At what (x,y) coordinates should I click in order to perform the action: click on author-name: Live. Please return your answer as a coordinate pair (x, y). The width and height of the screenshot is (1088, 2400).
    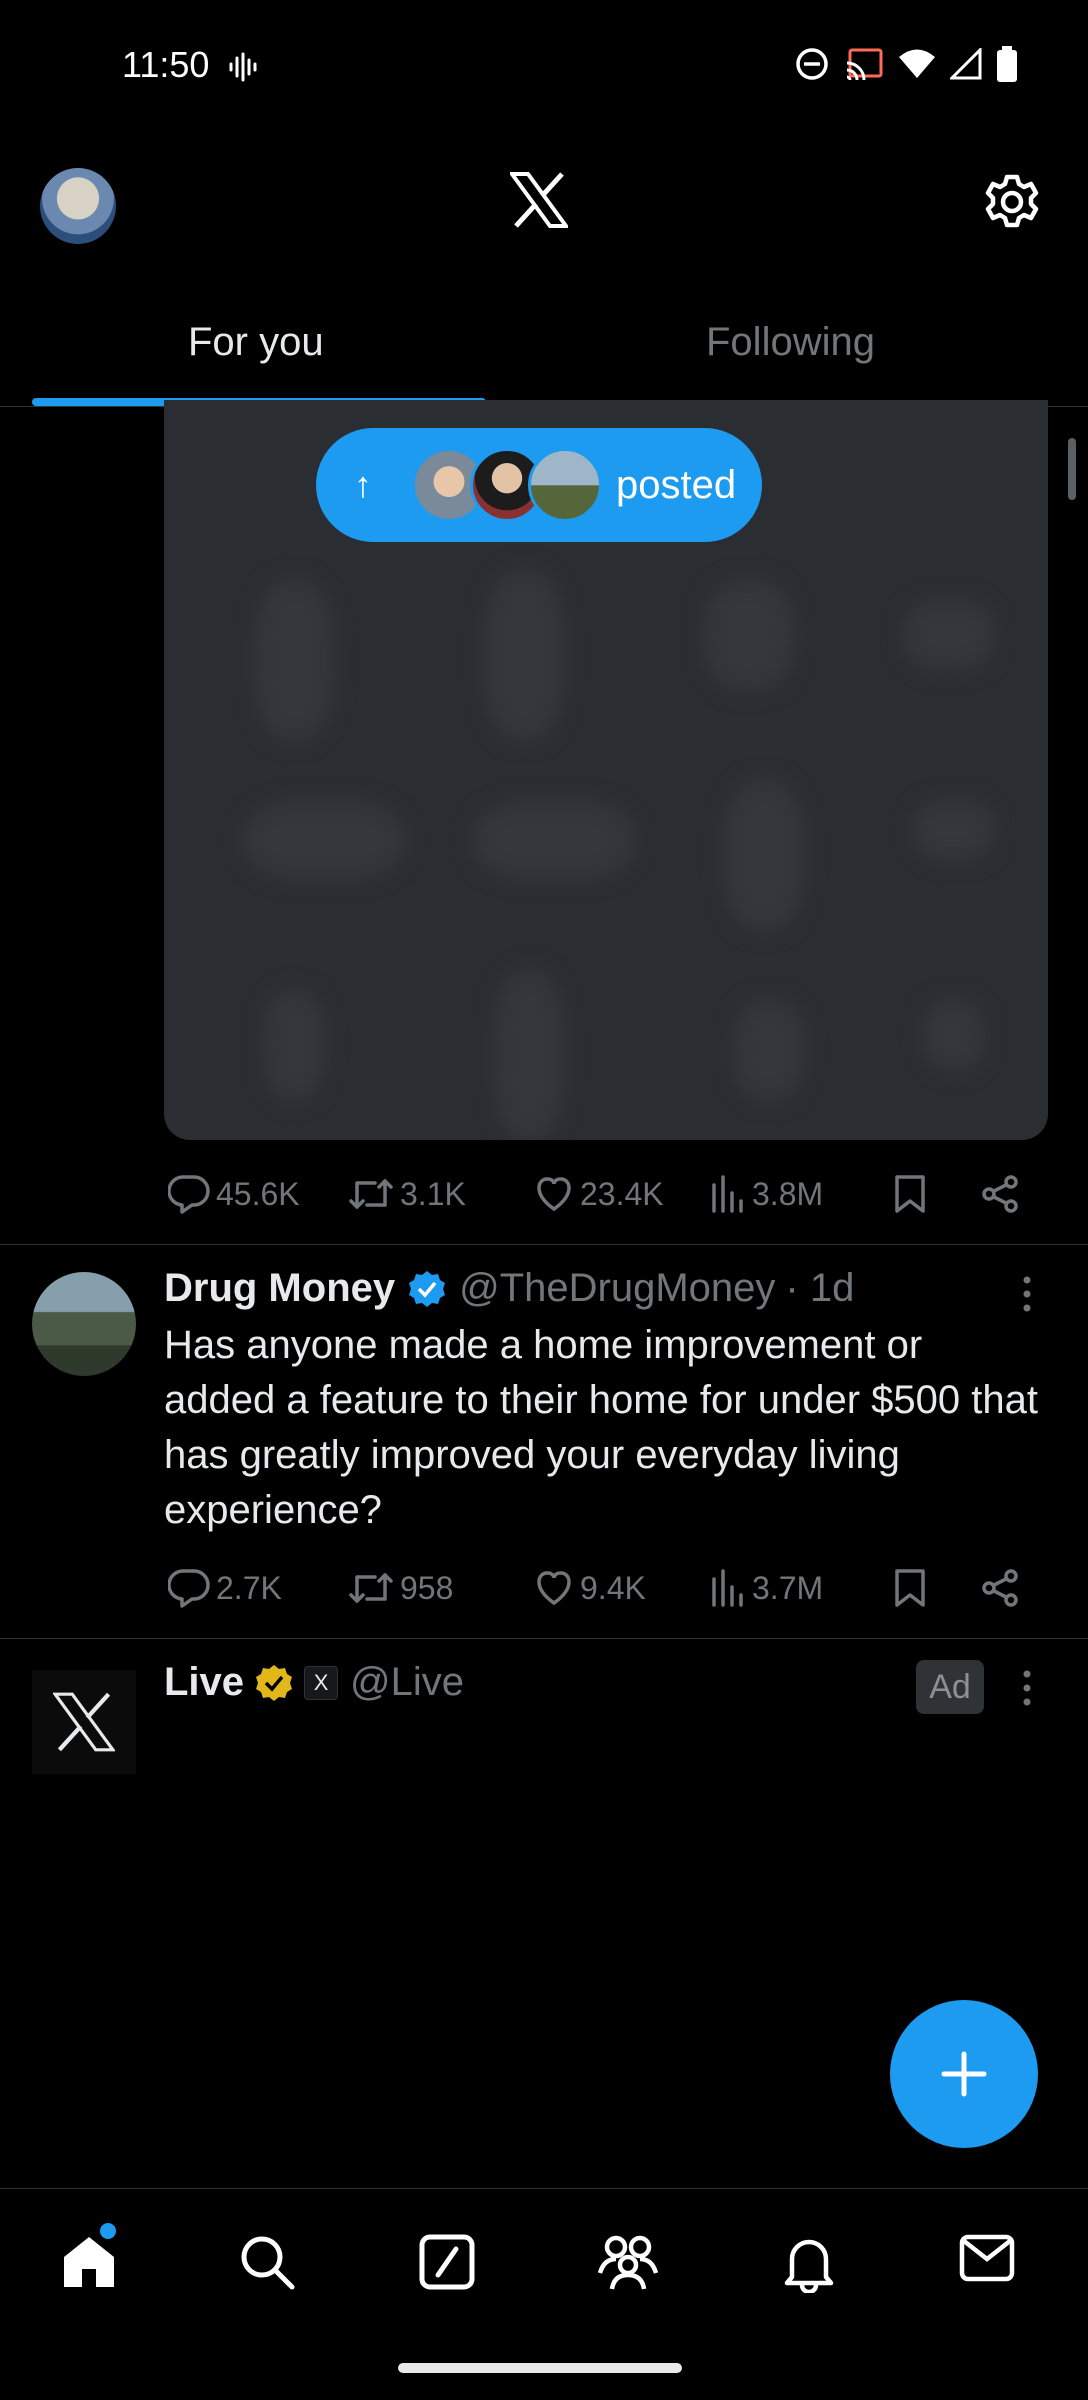
    Looking at the image, I should click on (204, 1682).